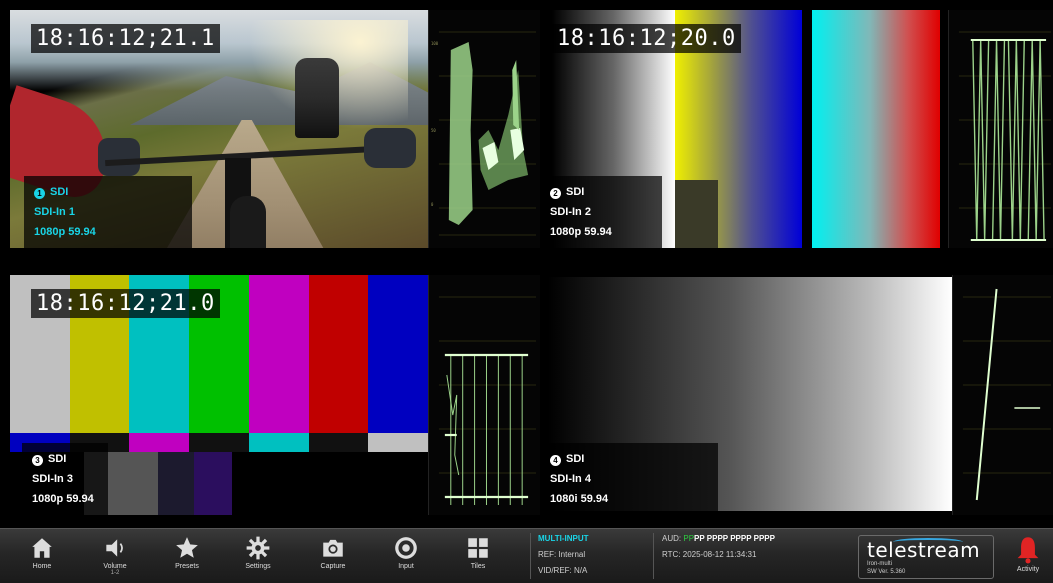  I want to click on dark-patch, so click(696, 214).